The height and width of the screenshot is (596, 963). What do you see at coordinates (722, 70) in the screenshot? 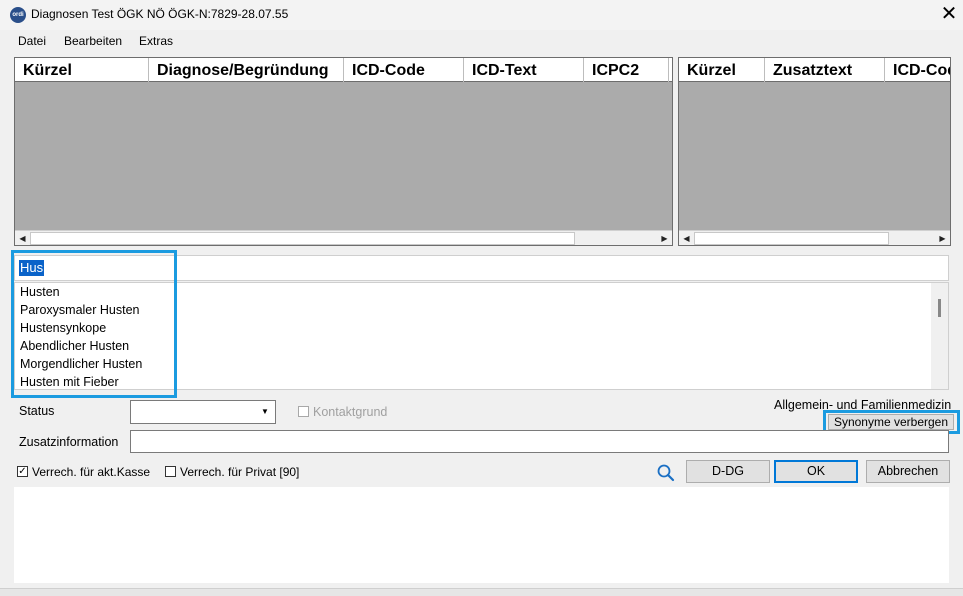
I see `col-header-kuerzel-right: Kürzel` at bounding box center [722, 70].